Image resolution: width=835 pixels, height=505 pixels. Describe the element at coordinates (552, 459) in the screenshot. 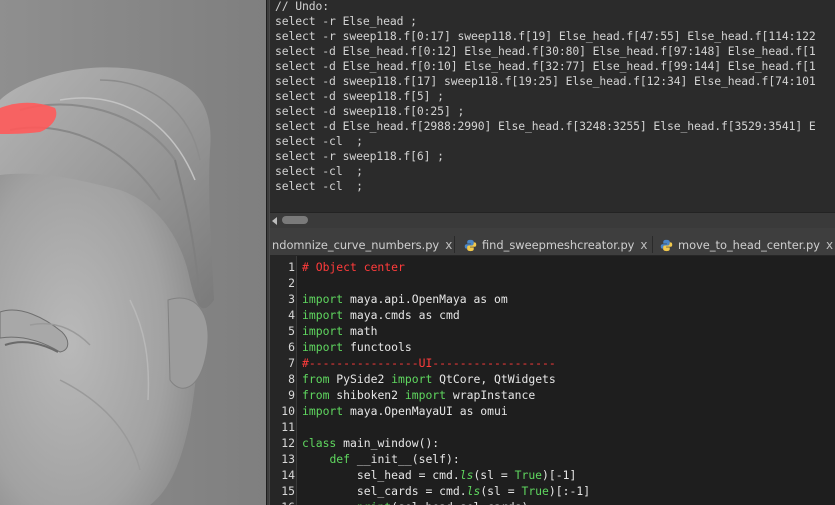

I see `code-line: 13 def __init__(self):` at that location.